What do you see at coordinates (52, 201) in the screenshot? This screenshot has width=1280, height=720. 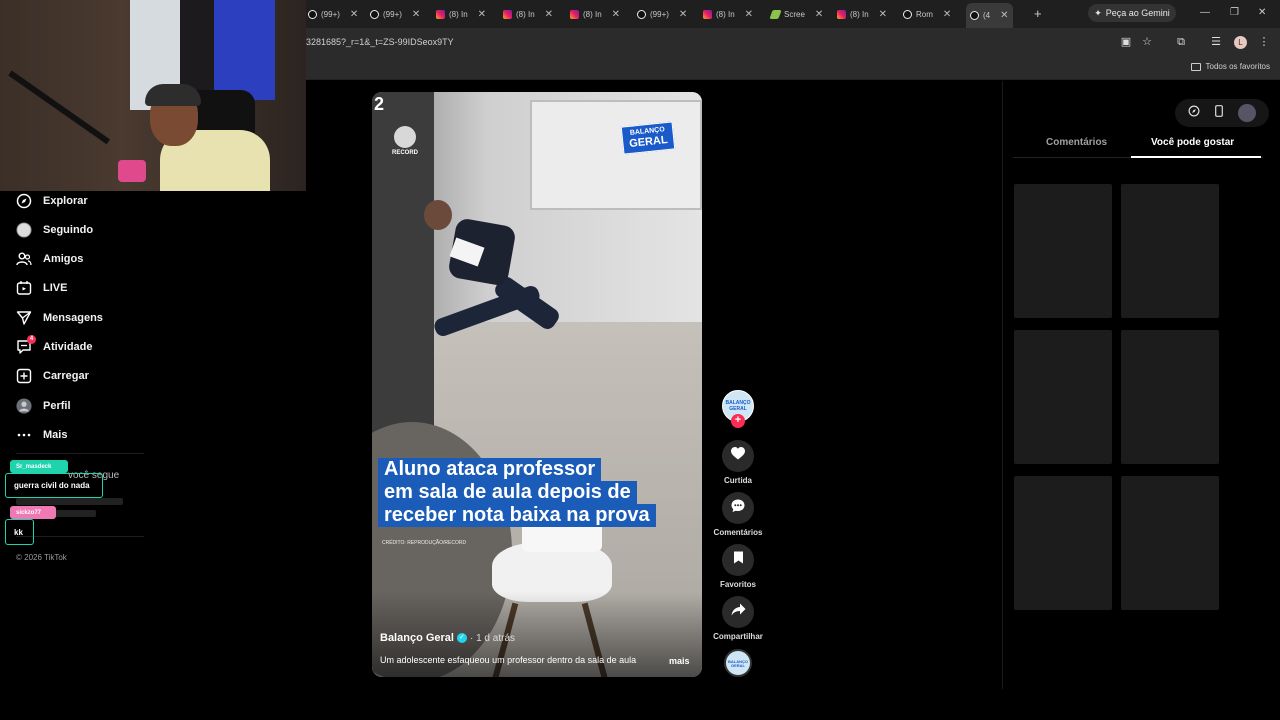 I see `sidebar-item-explorar: Explorar` at bounding box center [52, 201].